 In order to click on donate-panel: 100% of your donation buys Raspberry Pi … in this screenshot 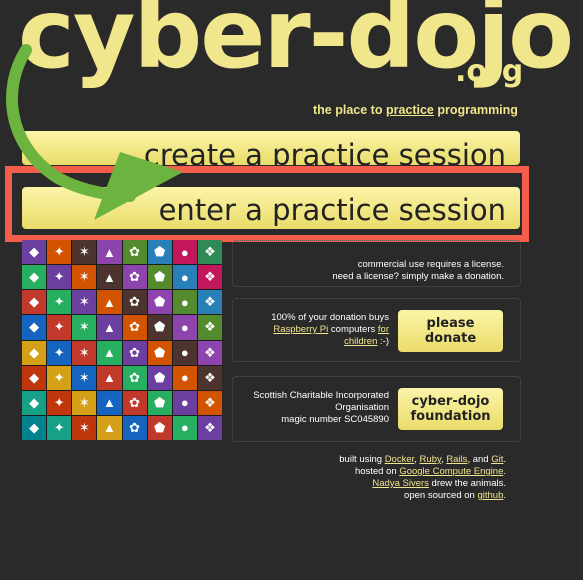, I will do `click(376, 330)`.